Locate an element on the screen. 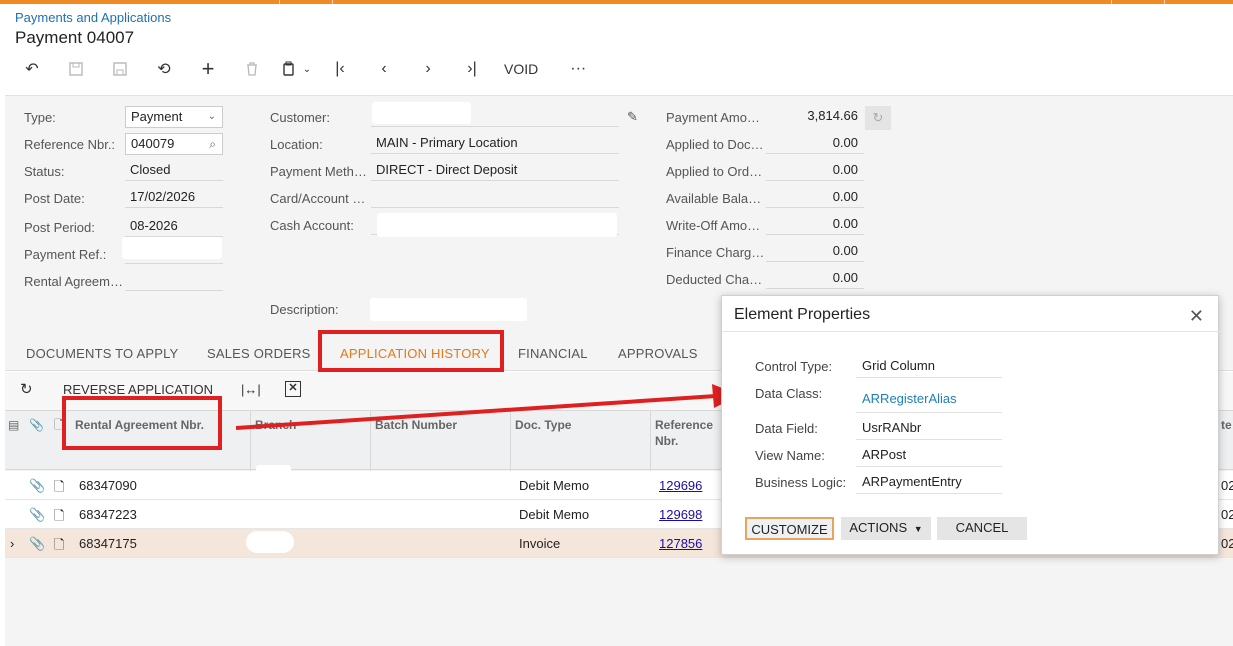 The width and height of the screenshot is (1233, 646). actions-button: ACTIONS ▼ is located at coordinates (886, 528).